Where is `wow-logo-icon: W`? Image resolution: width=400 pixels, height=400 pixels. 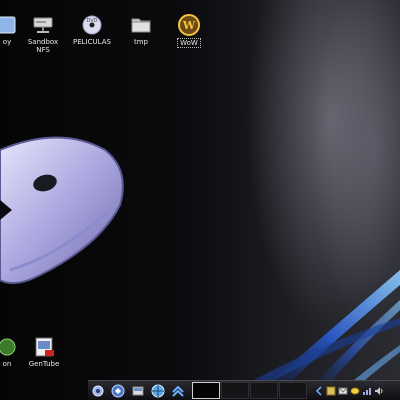 wow-logo-icon: W is located at coordinates (189, 25).